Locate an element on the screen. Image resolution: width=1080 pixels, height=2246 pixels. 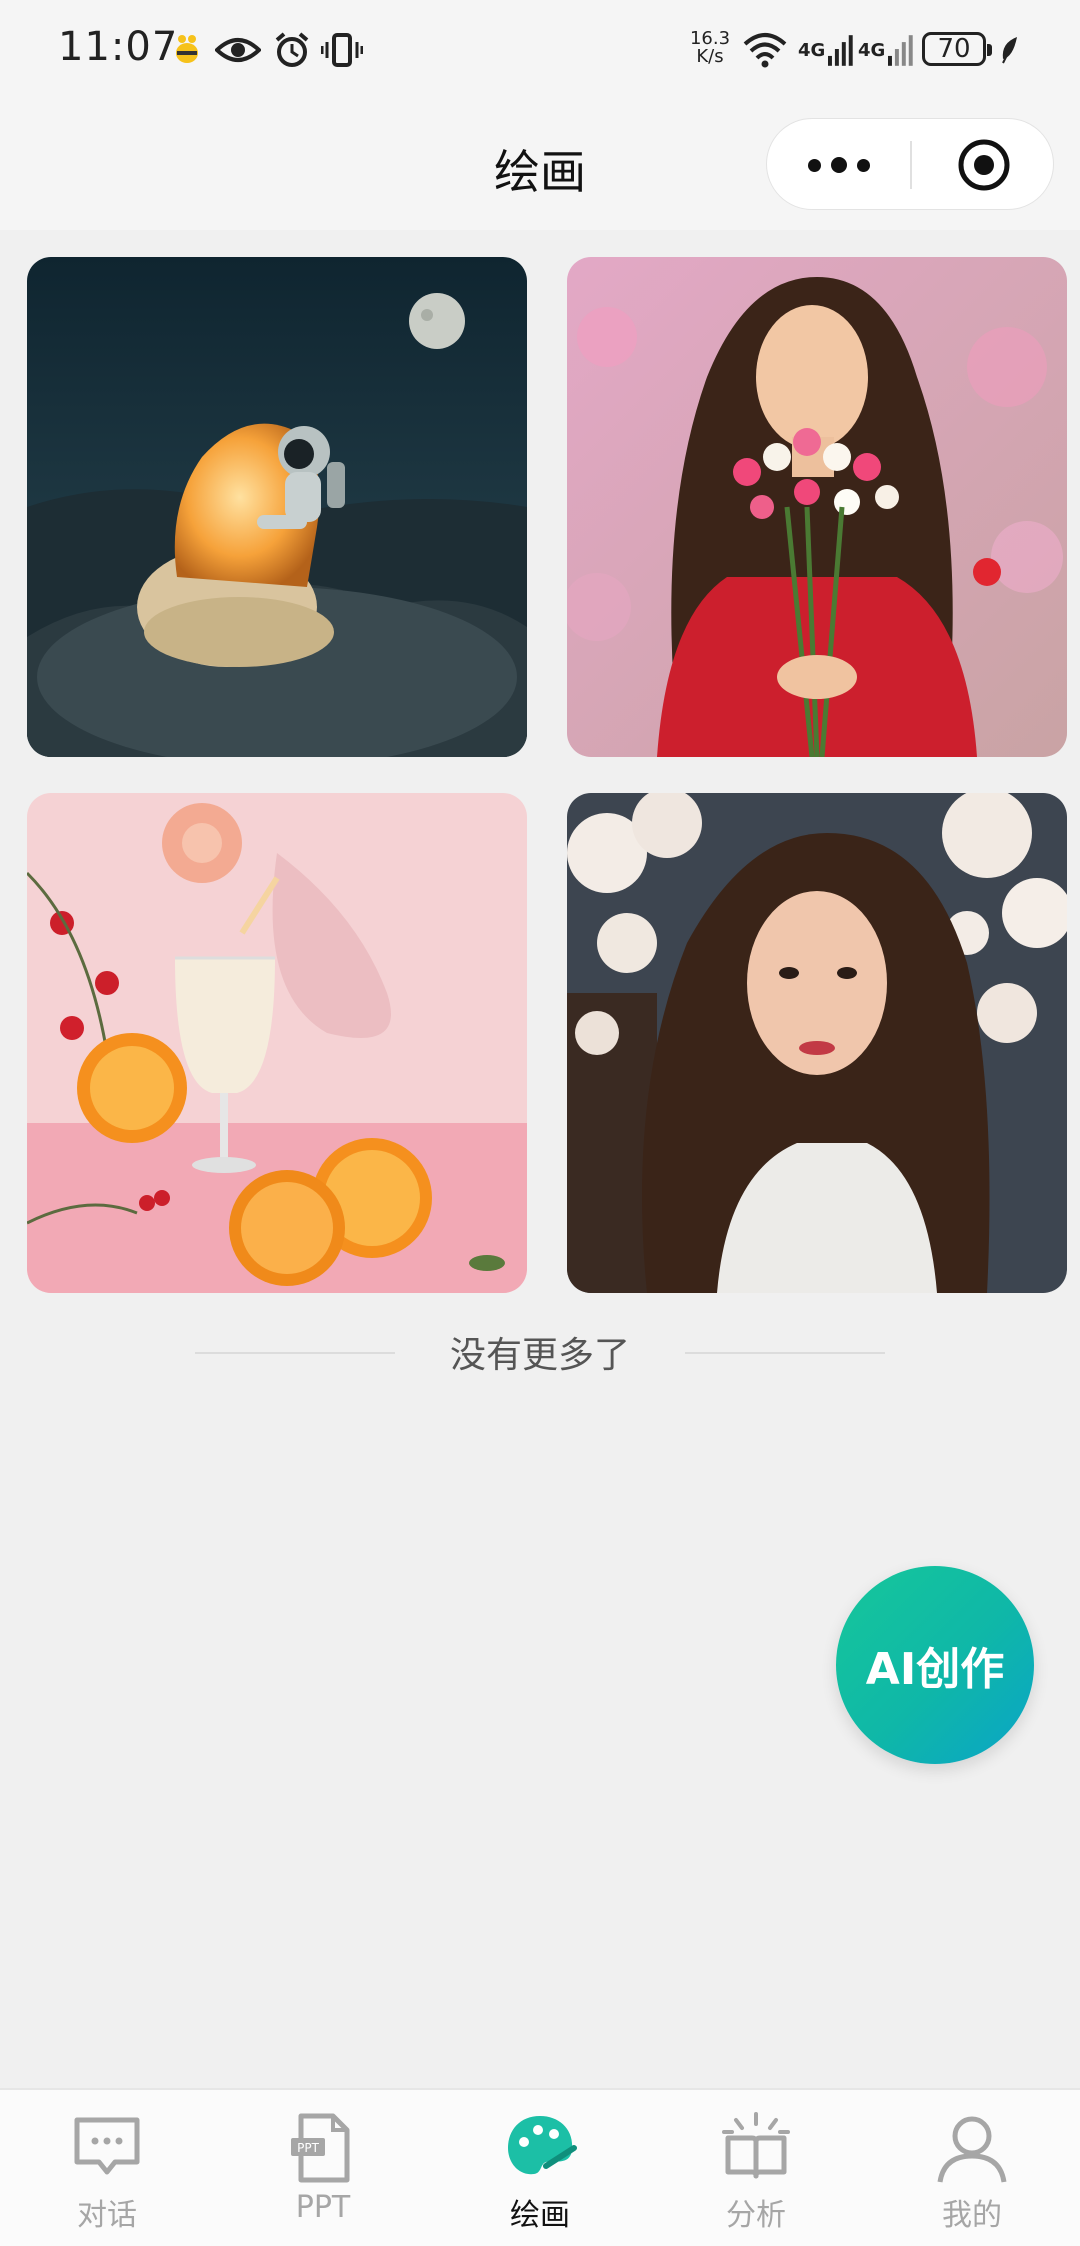
woman-with-blossoms-image is located at coordinates (817, 1043).